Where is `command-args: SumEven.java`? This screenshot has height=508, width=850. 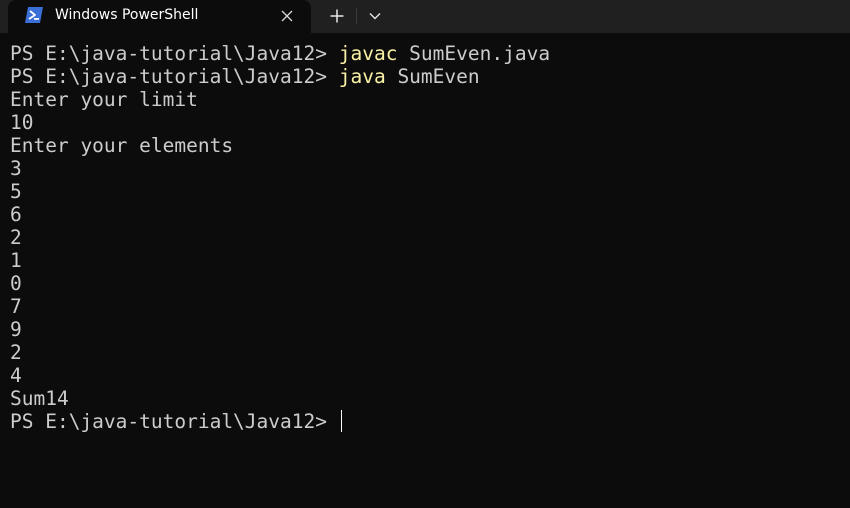
command-args: SumEven.java is located at coordinates (474, 53).